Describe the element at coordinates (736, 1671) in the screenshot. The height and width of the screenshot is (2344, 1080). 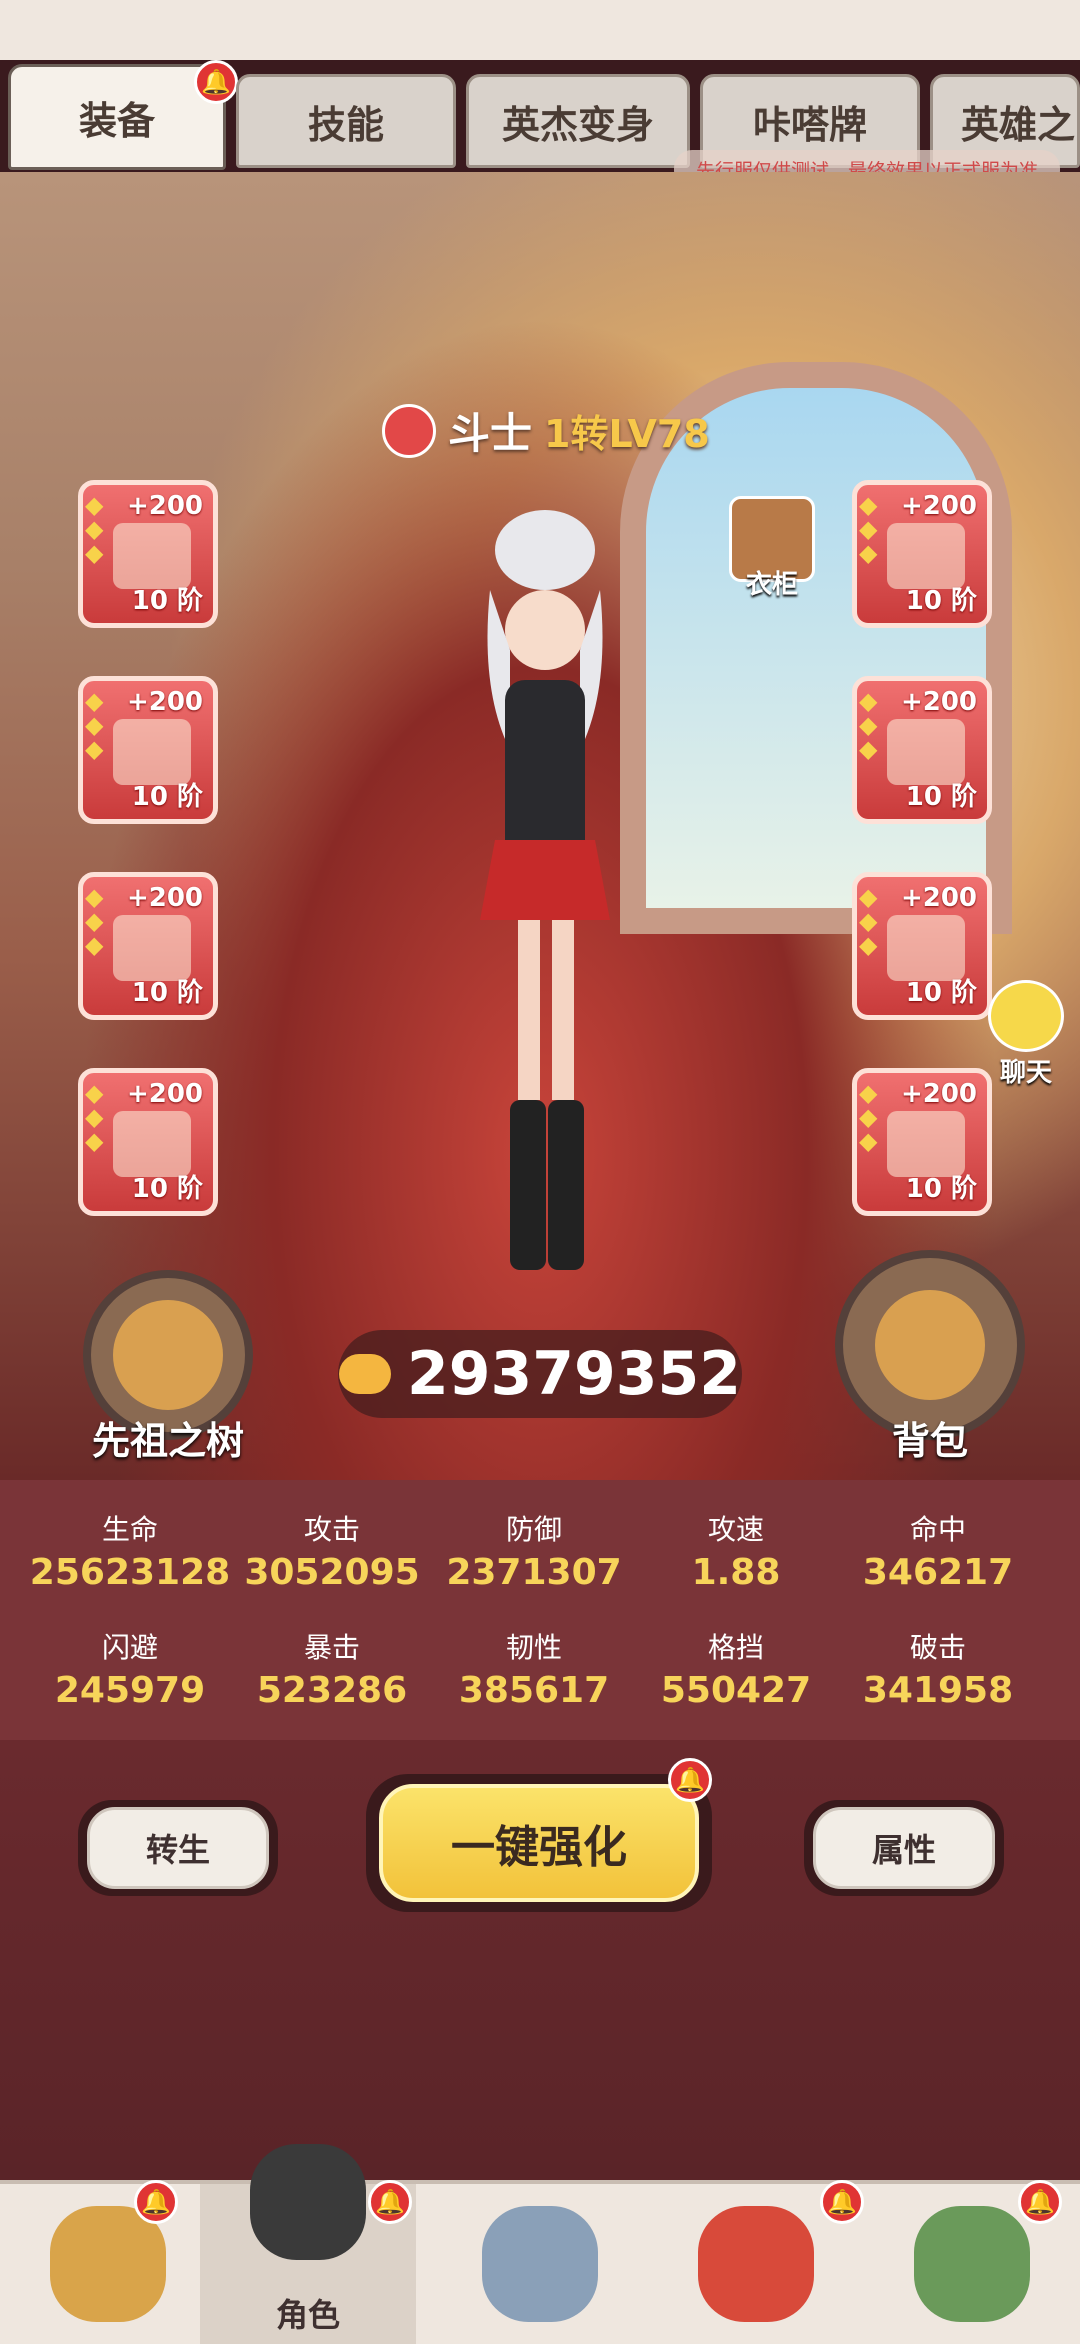
I see `stat-block: 格挡 550427` at that location.